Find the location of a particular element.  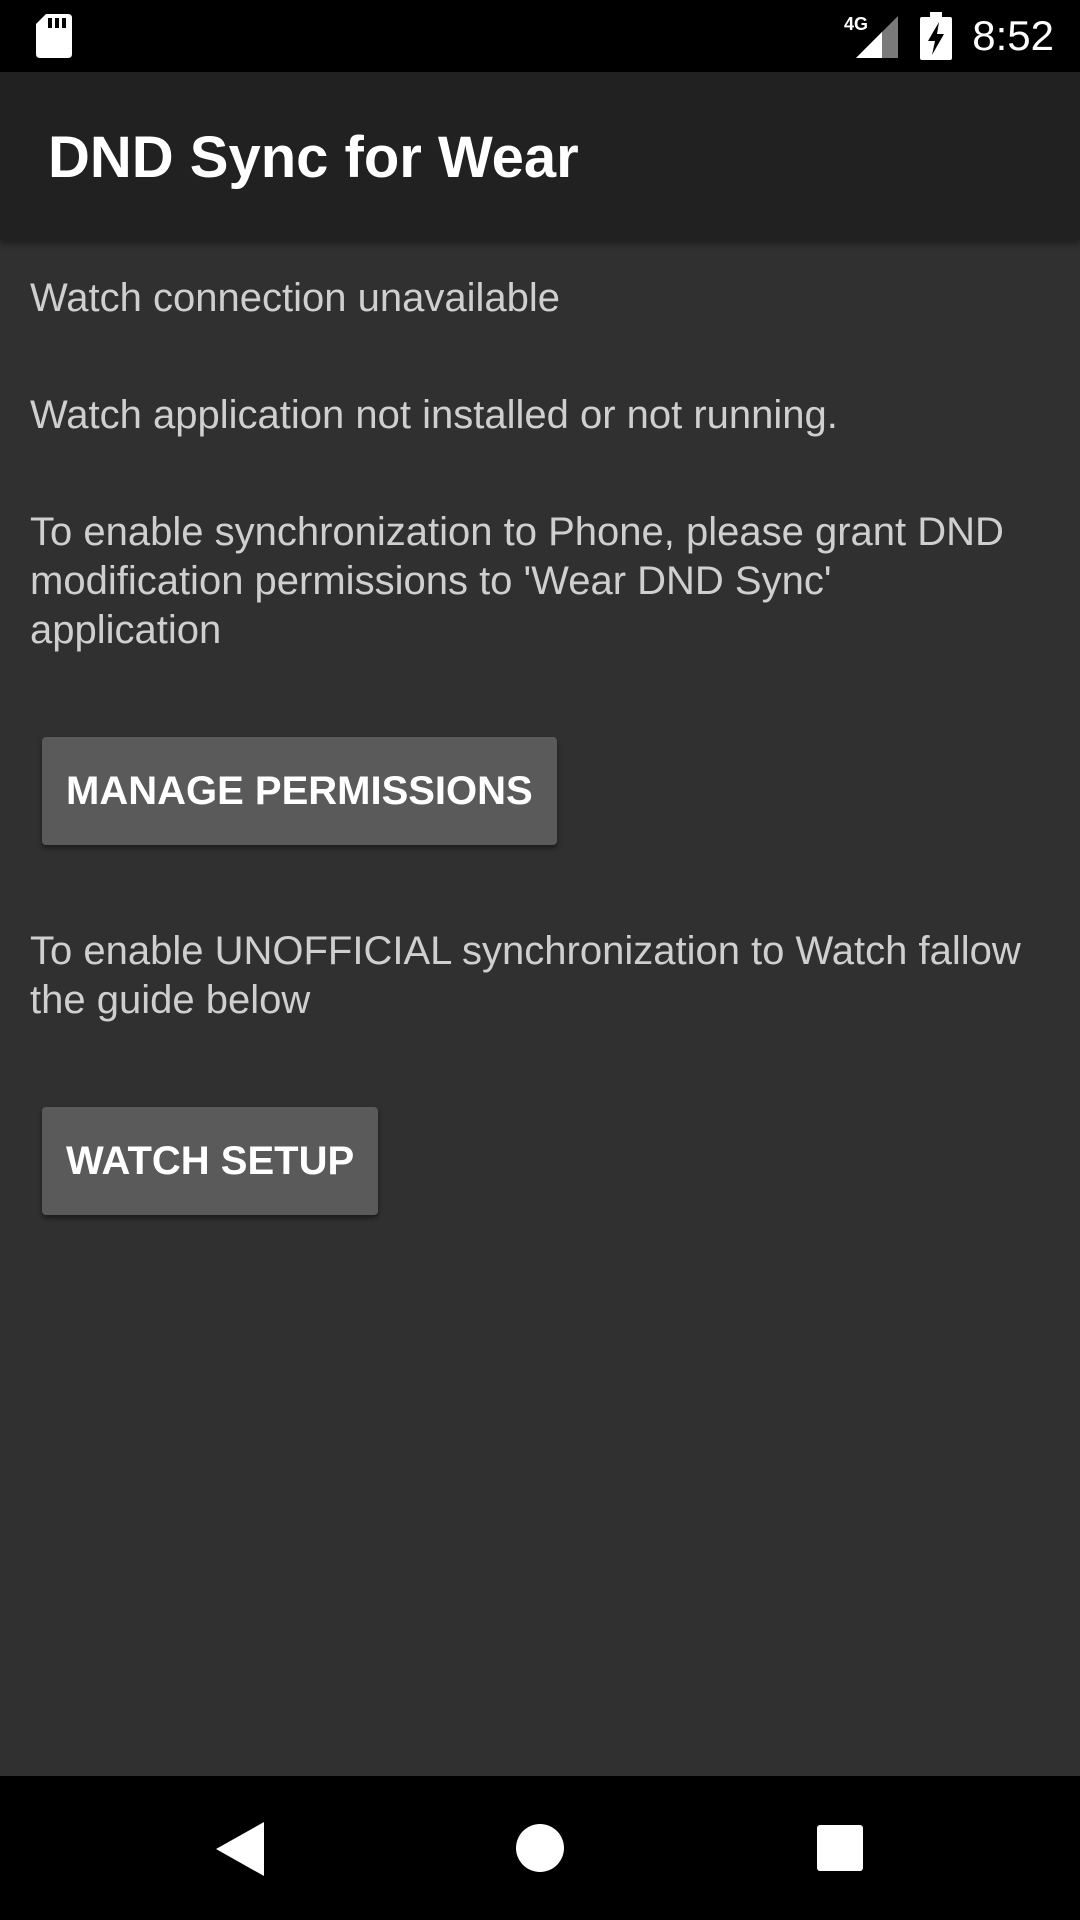

cell-signal-icon: 4G is located at coordinates (871, 36).